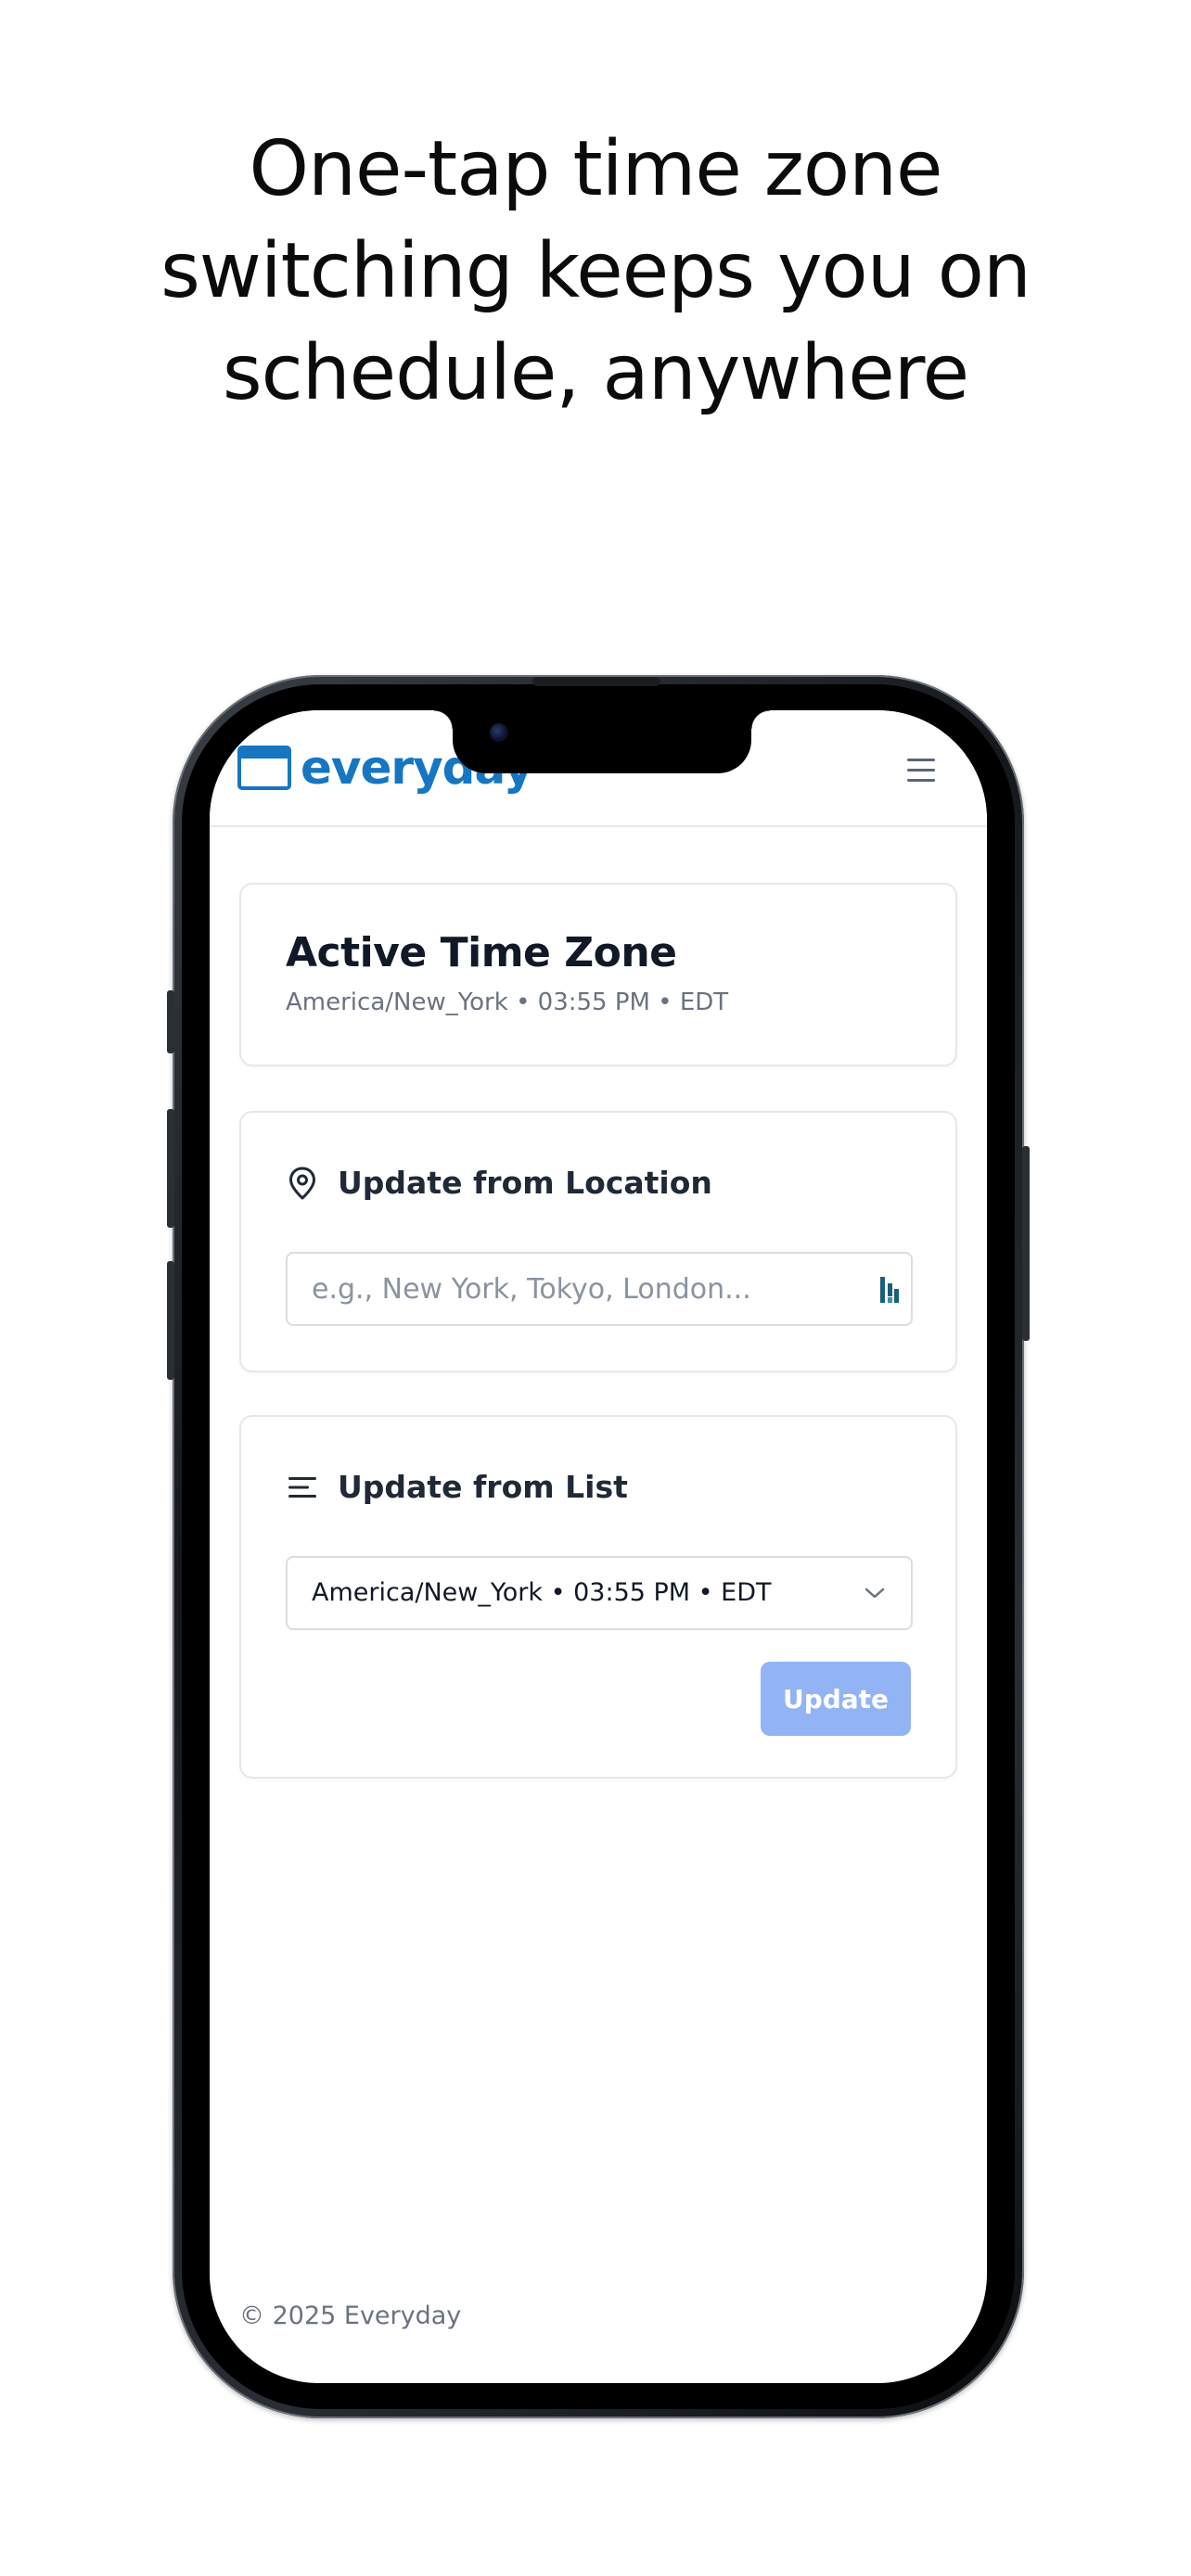  I want to click on footer-copyright: © 2025 Everyday, so click(350, 2316).